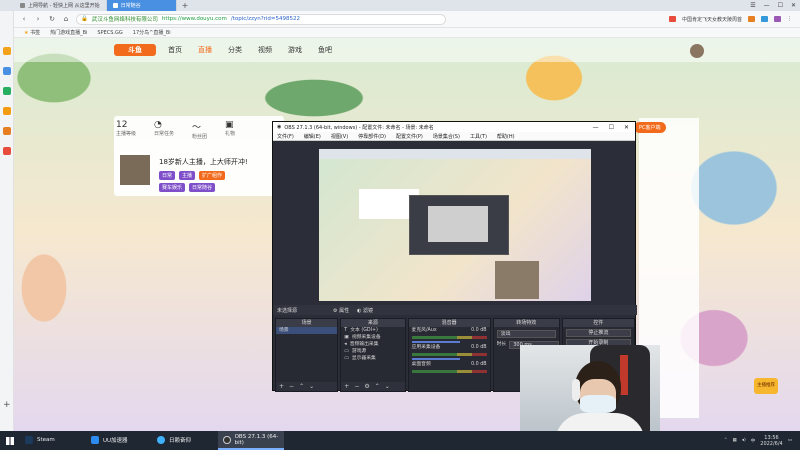 The width and height of the screenshot is (800, 450). What do you see at coordinates (744, 440) in the screenshot?
I see `volume-icon: ◂)` at bounding box center [744, 440].